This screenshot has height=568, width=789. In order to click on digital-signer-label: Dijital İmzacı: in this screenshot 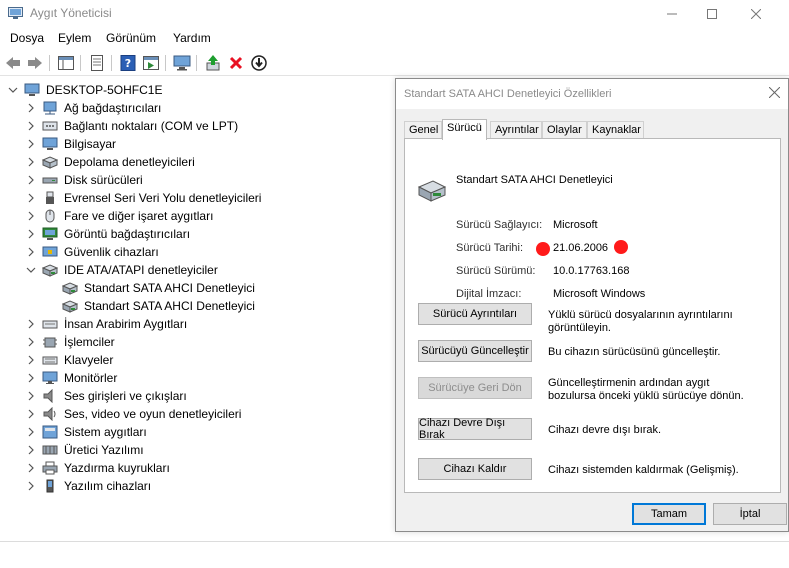, I will do `click(489, 294)`.